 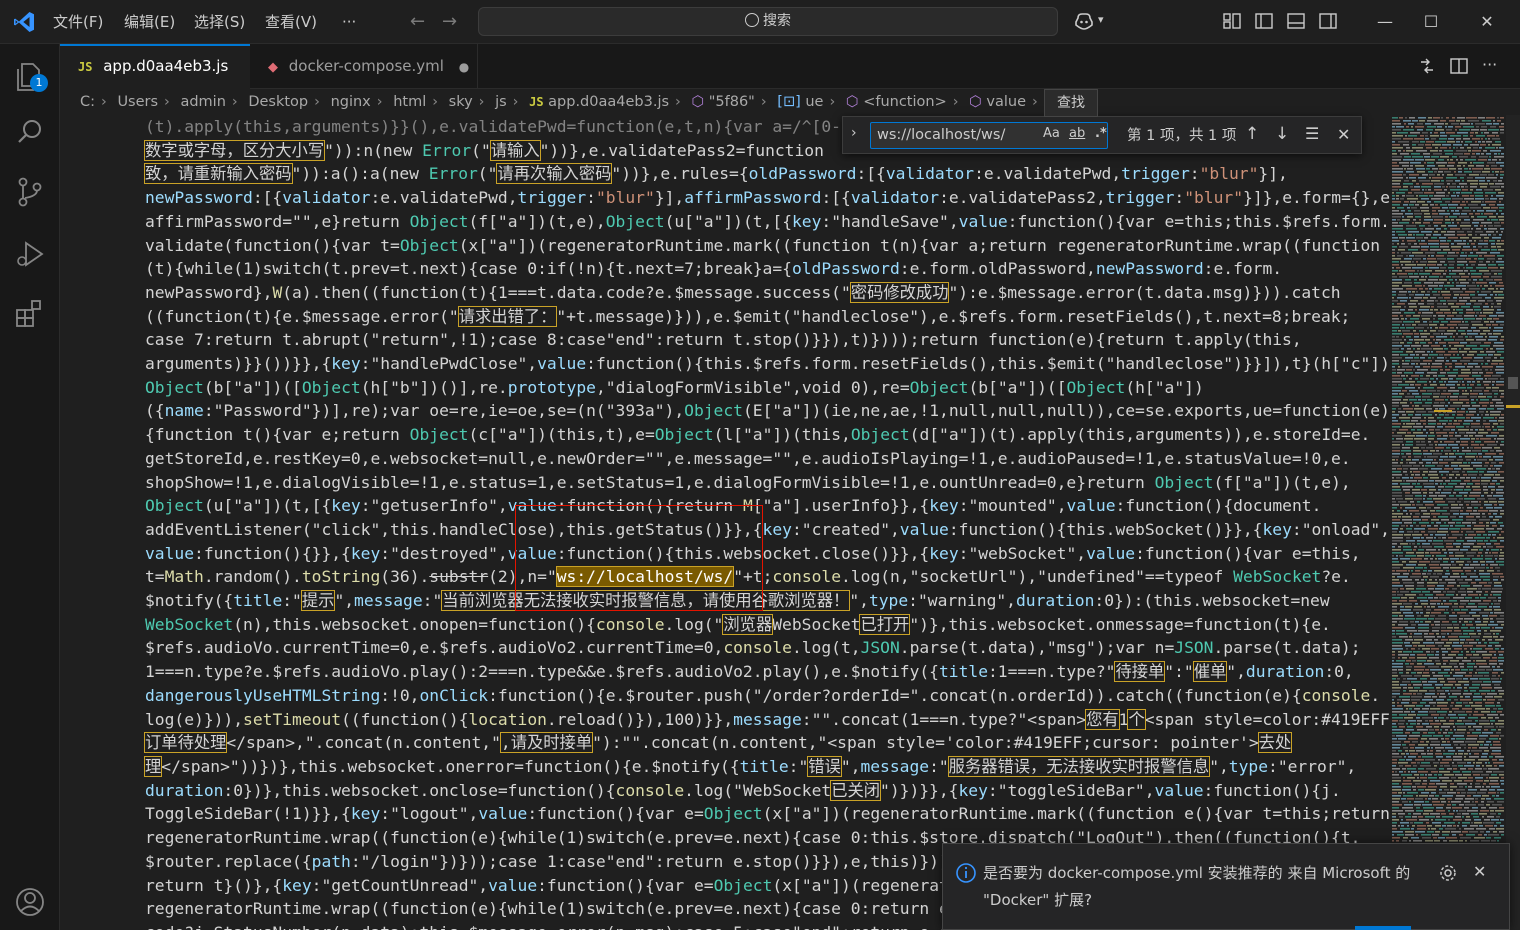 What do you see at coordinates (87, 102) in the screenshot?
I see `breadcrumb-item: C:` at bounding box center [87, 102].